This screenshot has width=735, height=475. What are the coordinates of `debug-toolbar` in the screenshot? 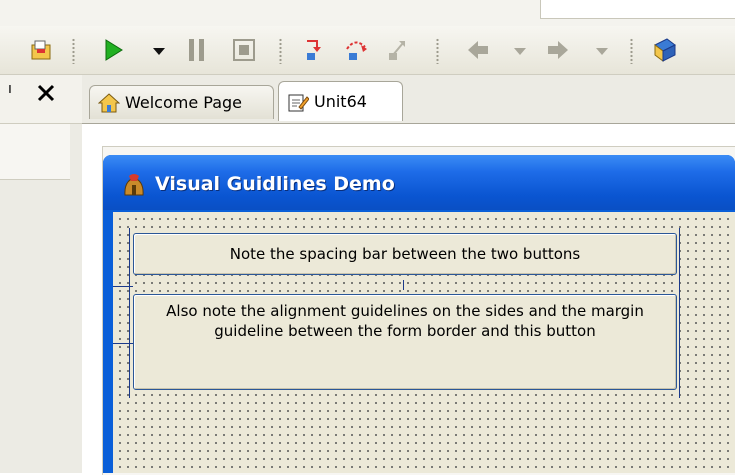 It's located at (367, 50).